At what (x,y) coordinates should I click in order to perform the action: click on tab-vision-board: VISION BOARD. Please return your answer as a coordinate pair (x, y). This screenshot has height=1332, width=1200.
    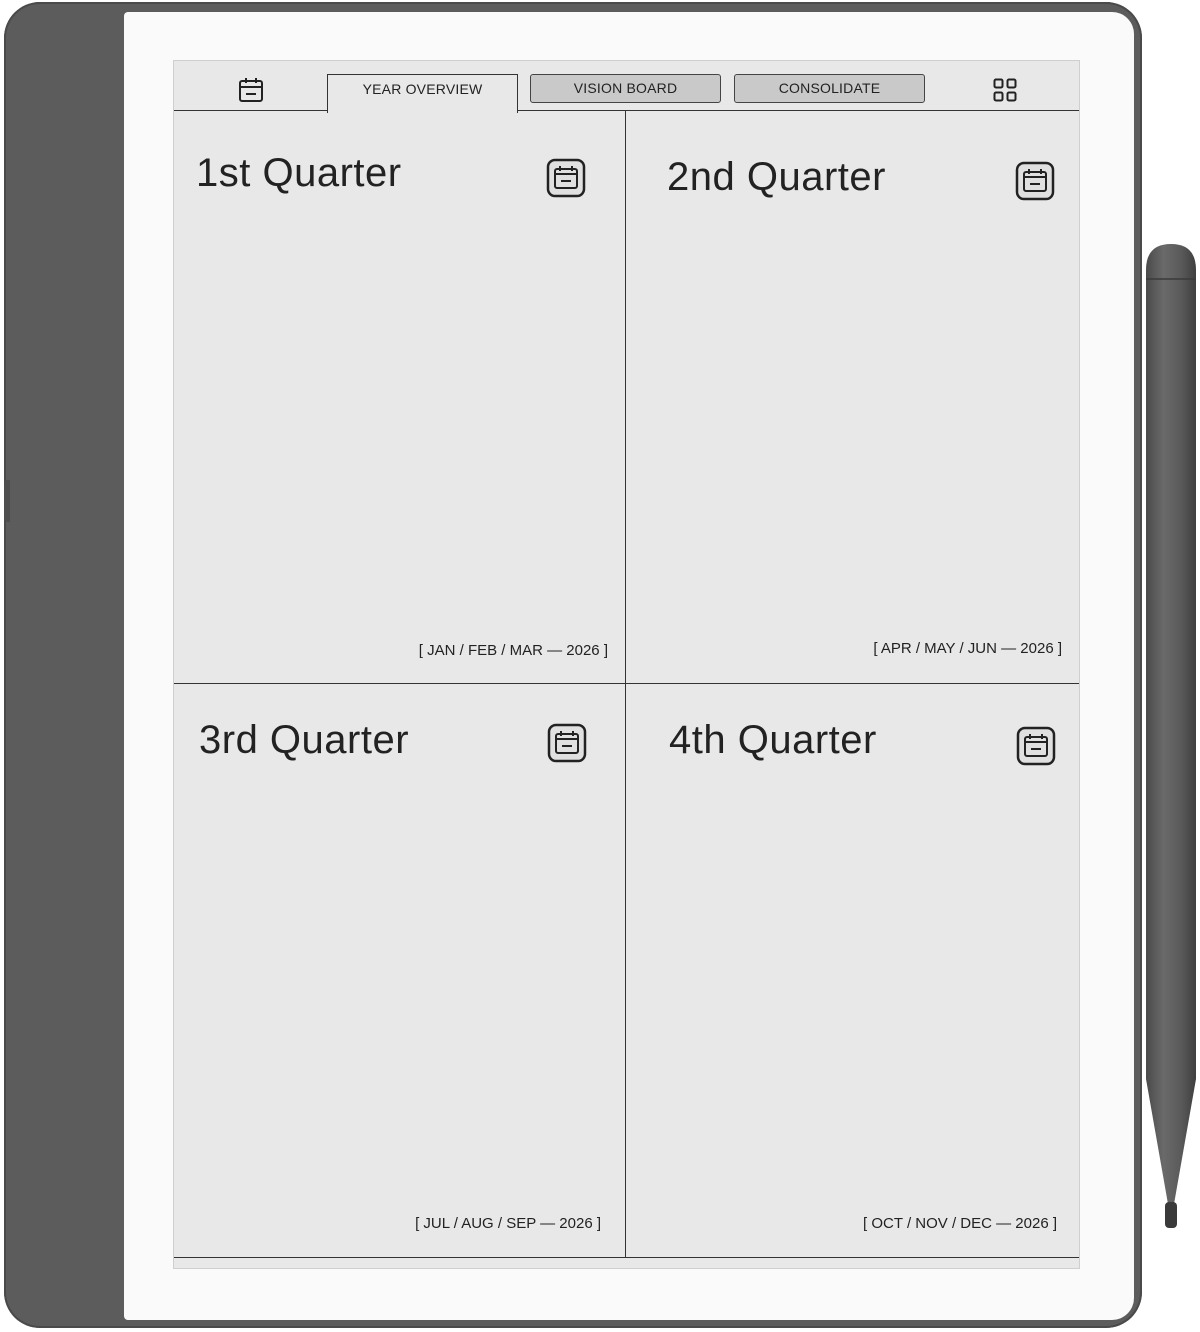
    Looking at the image, I should click on (625, 88).